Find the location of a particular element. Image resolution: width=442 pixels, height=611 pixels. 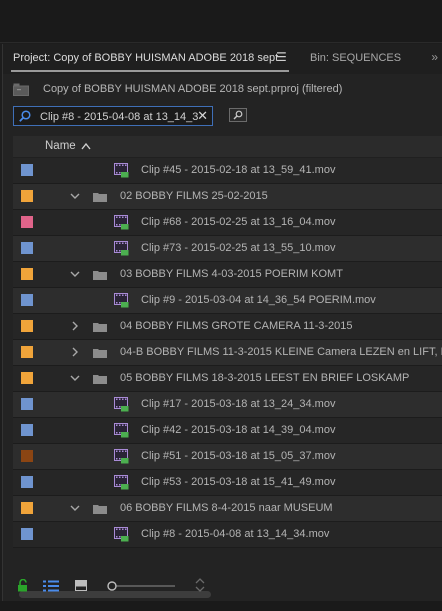

clip-row: Clip #42 - 2015-03-18 at 14_39_04.mov is located at coordinates (227, 431).